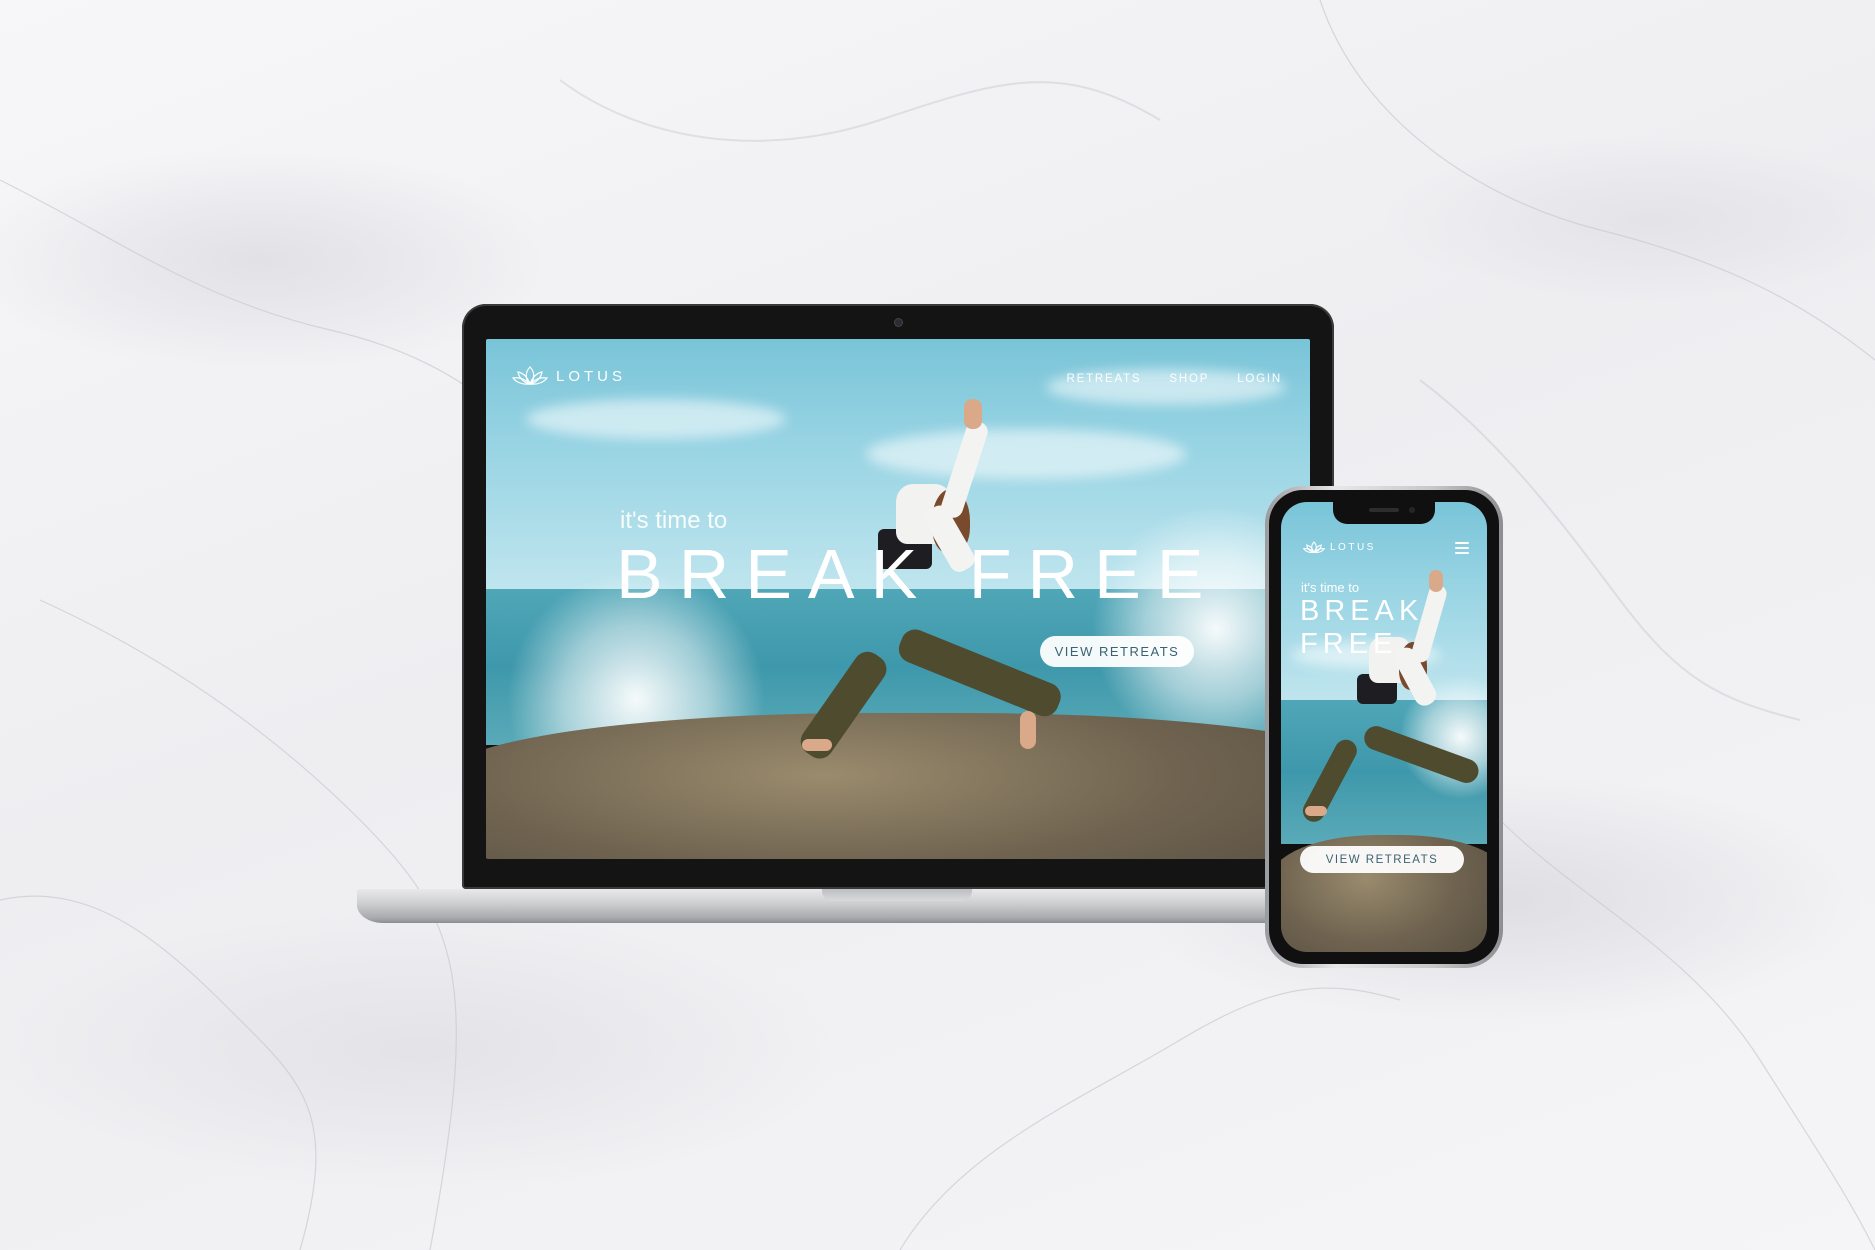 This screenshot has height=1250, width=1875. What do you see at coordinates (1259, 379) in the screenshot?
I see `nav-login-link: LOGIN` at bounding box center [1259, 379].